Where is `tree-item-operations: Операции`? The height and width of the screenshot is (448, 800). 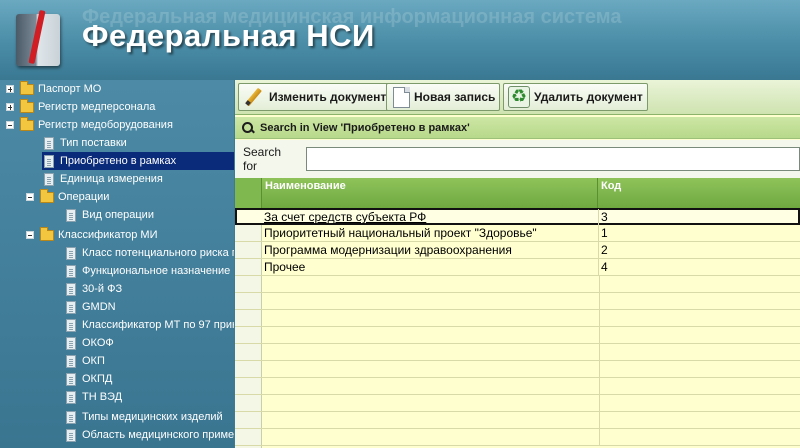
tree-item-operations: Операции is located at coordinates (67, 197).